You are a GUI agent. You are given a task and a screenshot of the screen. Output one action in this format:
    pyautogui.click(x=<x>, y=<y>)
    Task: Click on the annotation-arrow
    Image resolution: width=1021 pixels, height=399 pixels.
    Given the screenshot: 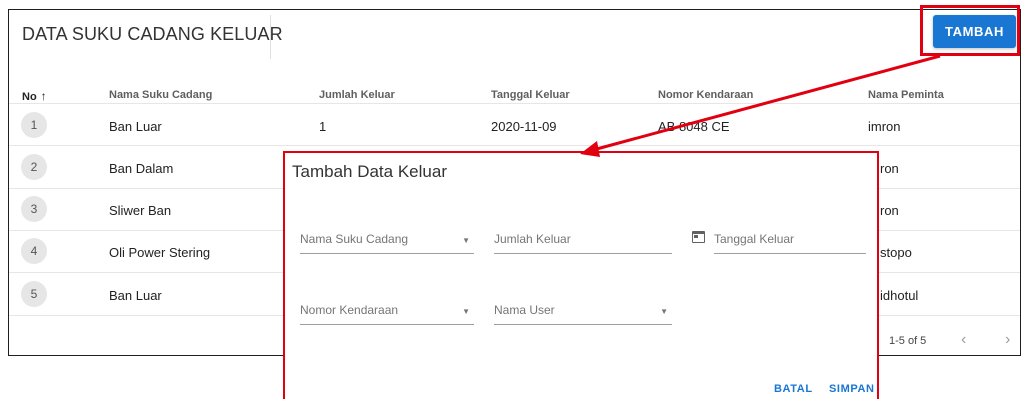 What is the action you would take?
    pyautogui.click(x=760, y=105)
    